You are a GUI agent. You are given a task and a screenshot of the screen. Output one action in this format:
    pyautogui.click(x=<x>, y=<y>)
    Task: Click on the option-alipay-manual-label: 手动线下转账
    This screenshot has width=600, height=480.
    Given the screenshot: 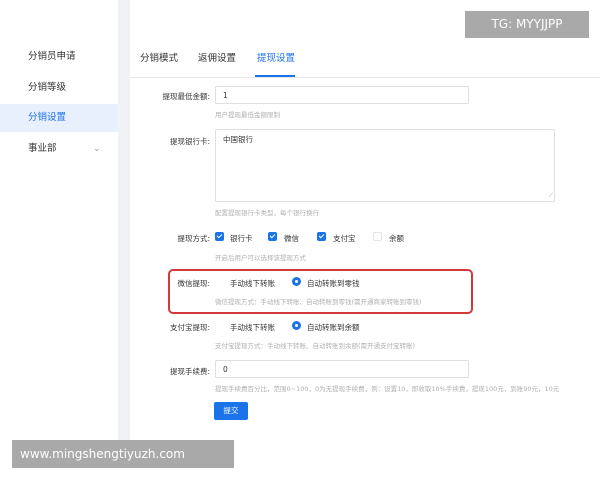 What is the action you would take?
    pyautogui.click(x=252, y=327)
    